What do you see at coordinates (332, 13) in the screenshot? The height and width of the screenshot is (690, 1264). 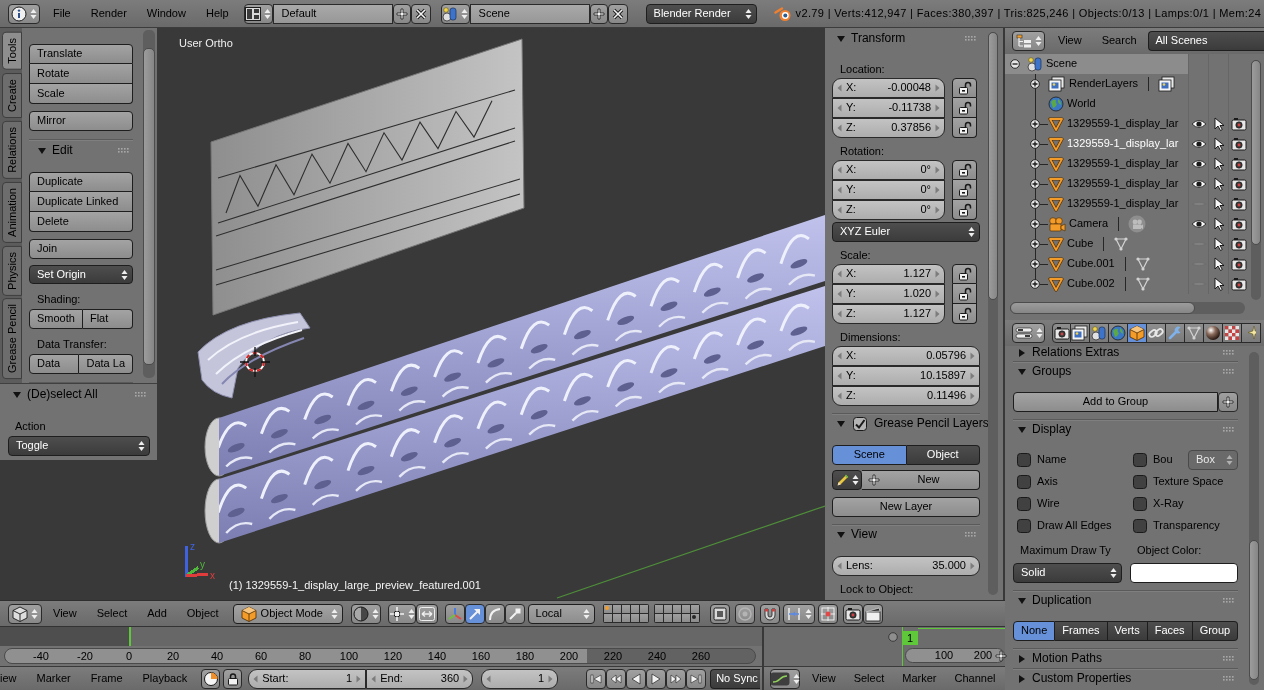 I see `layout-name-field: Default` at bounding box center [332, 13].